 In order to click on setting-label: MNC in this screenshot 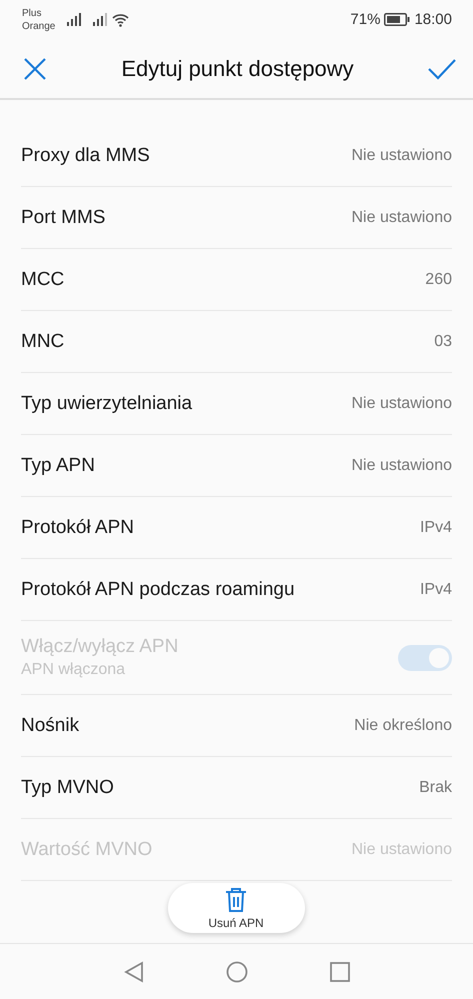, I will do `click(42, 341)`.